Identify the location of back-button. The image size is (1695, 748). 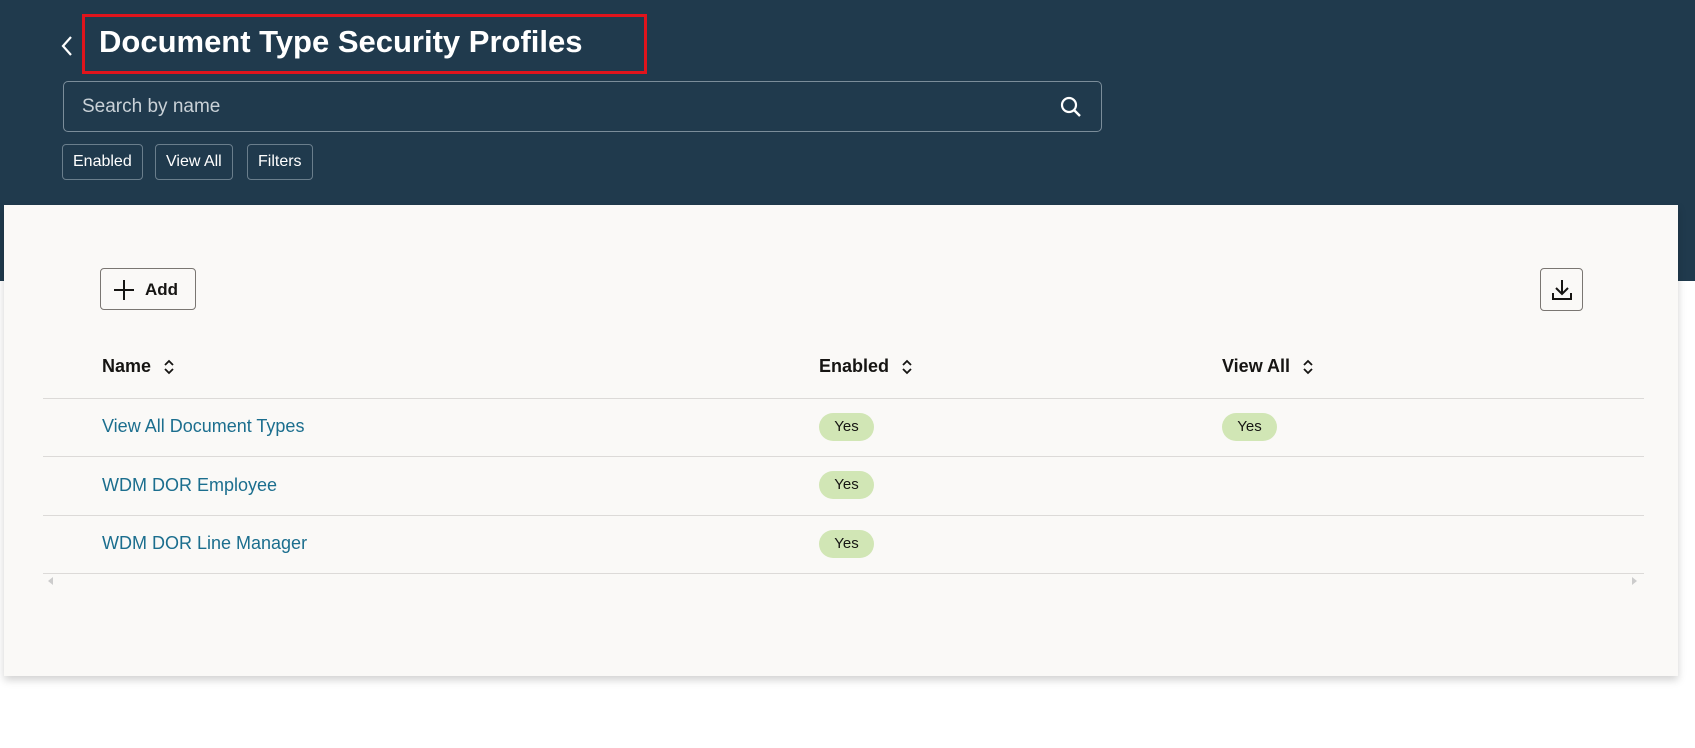
(71, 45).